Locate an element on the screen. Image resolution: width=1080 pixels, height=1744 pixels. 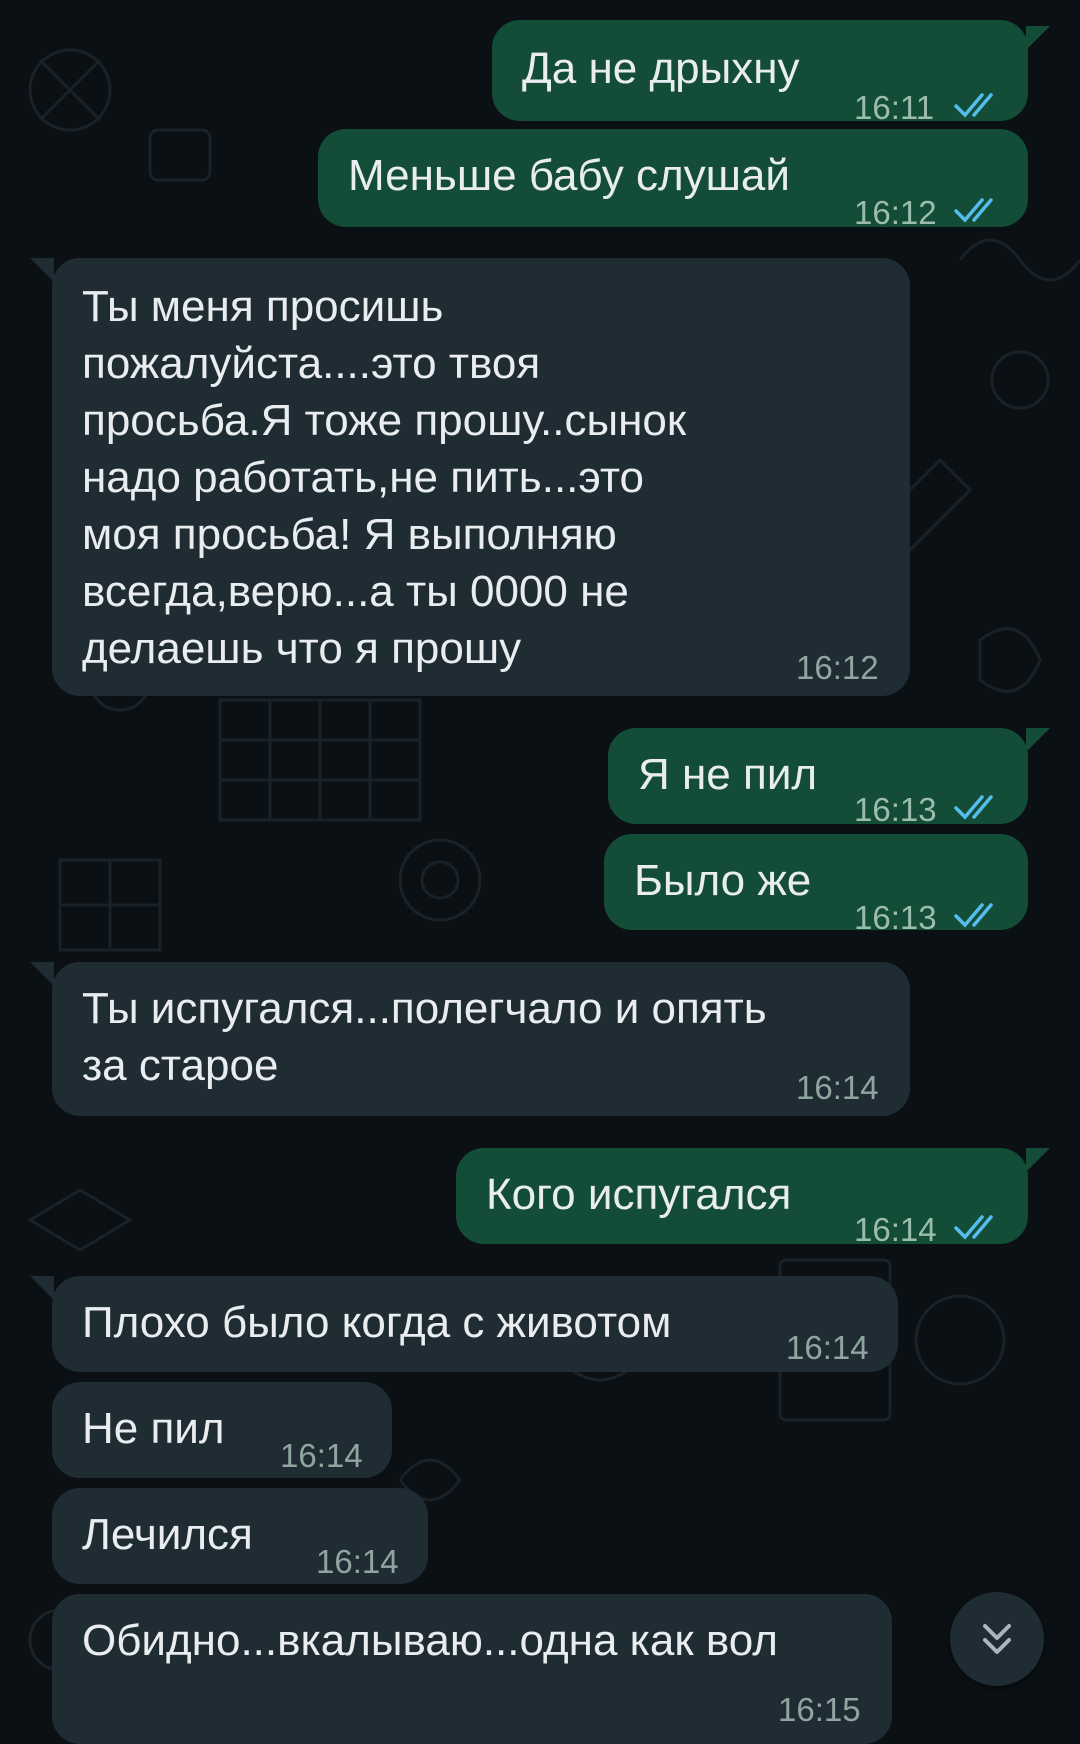
scroll-to-bottom-button is located at coordinates (997, 1639).